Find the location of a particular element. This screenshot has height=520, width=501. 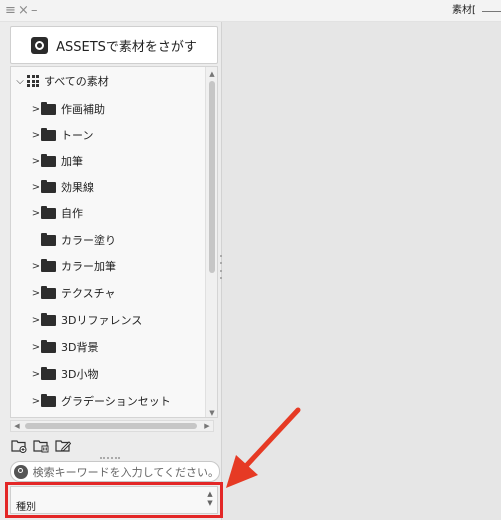

tree-item: > 3D背景 is located at coordinates (64, 347).